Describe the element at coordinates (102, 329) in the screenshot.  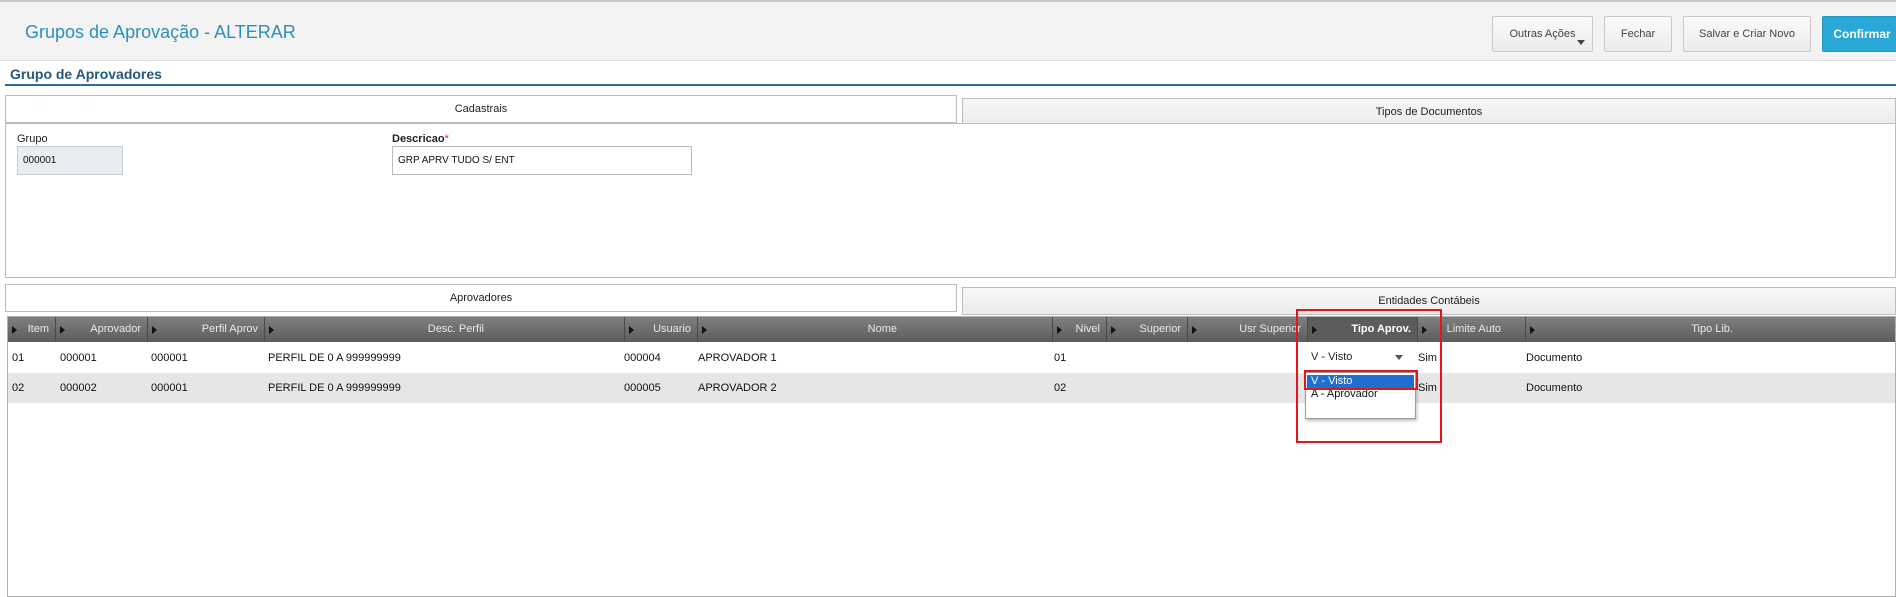
I see `col-aprovador: Aprovador` at that location.